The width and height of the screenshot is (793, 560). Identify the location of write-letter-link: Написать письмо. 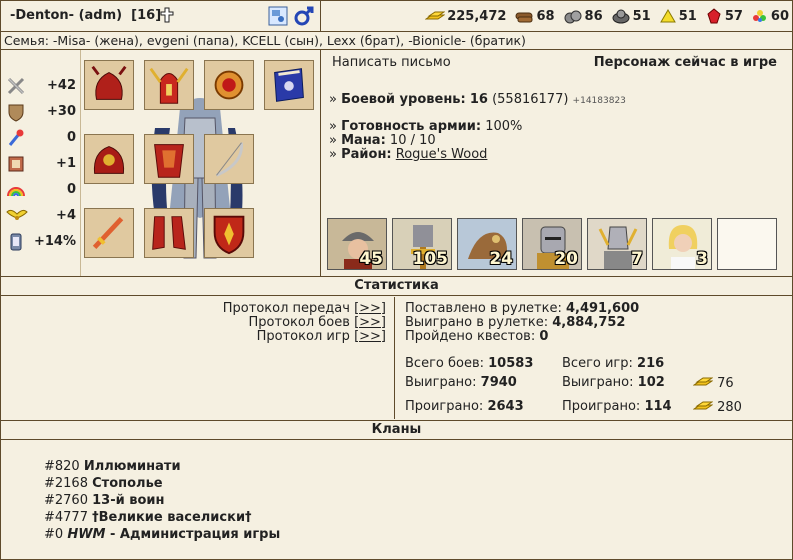
(391, 62).